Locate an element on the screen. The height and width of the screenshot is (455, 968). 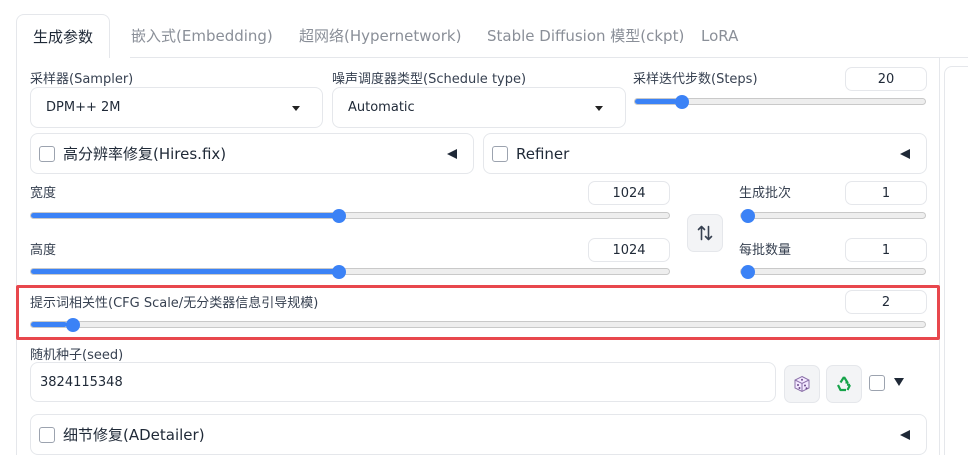
tab-embedding: 嵌入式(Embedding) is located at coordinates (202, 36).